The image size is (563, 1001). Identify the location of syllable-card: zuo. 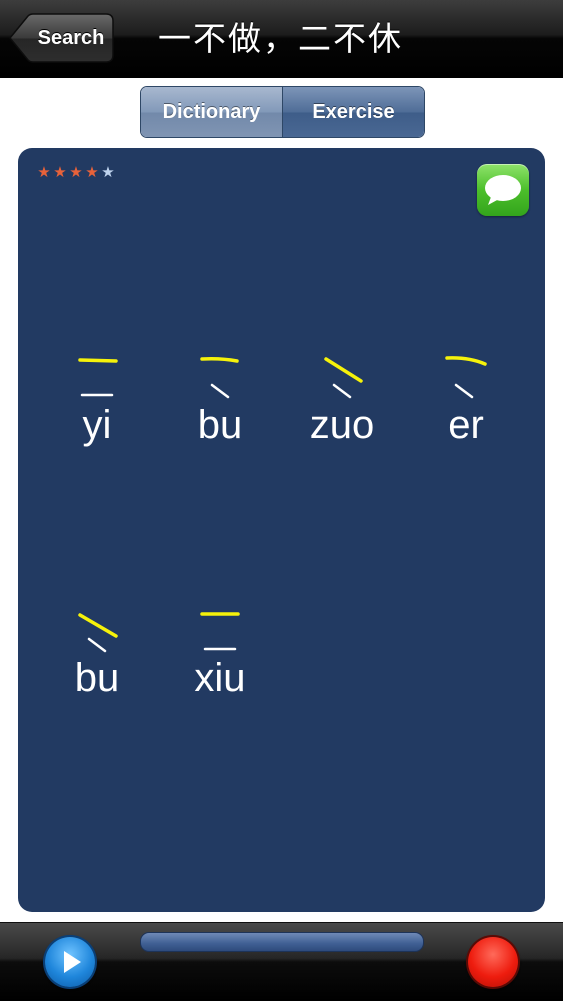
(342, 403).